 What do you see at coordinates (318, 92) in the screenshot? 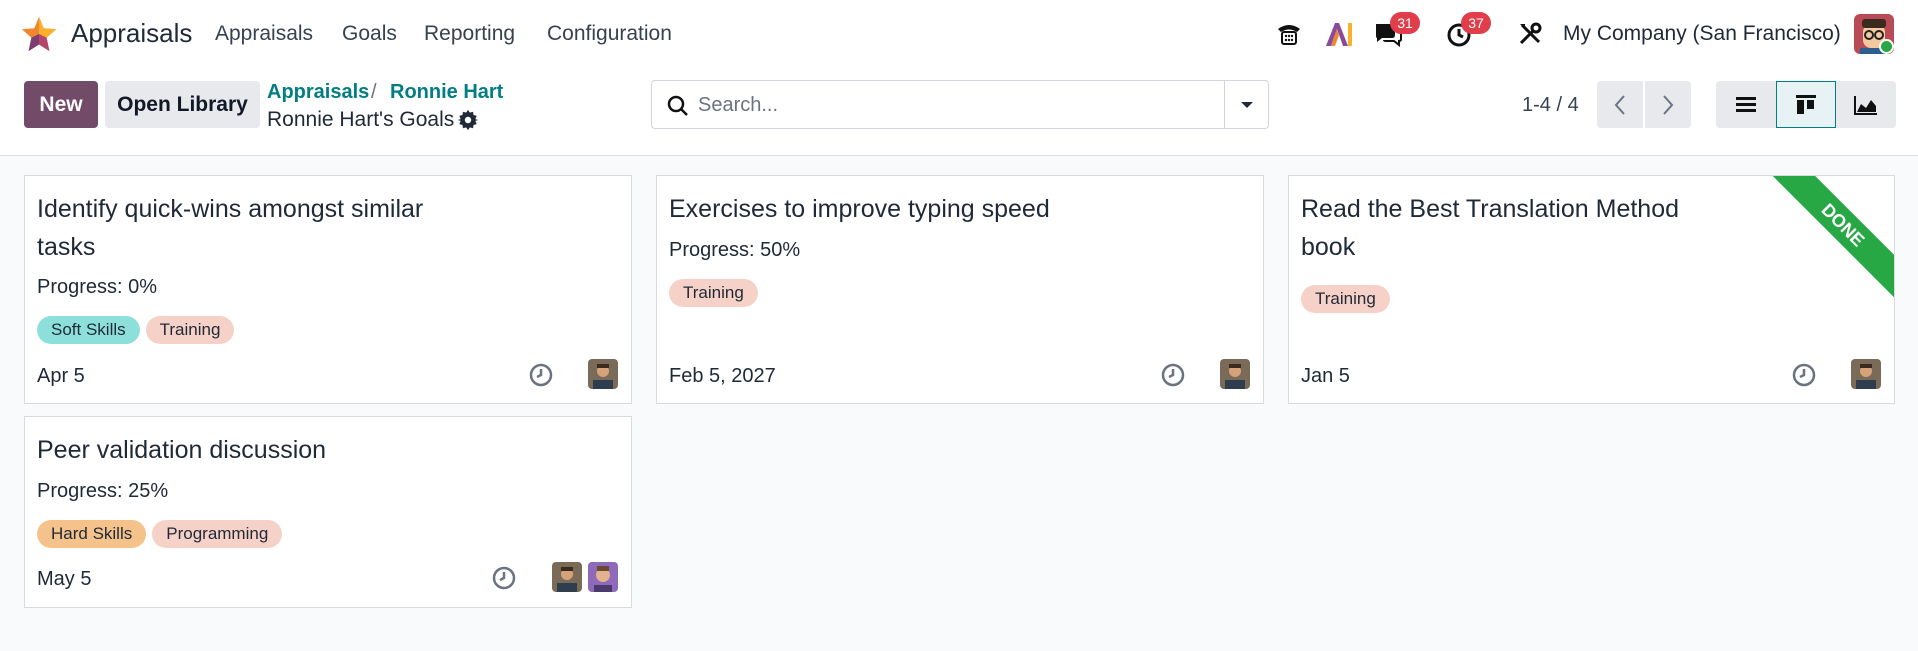
I see `breadcrumb-appraisals: Appraisals` at bounding box center [318, 92].